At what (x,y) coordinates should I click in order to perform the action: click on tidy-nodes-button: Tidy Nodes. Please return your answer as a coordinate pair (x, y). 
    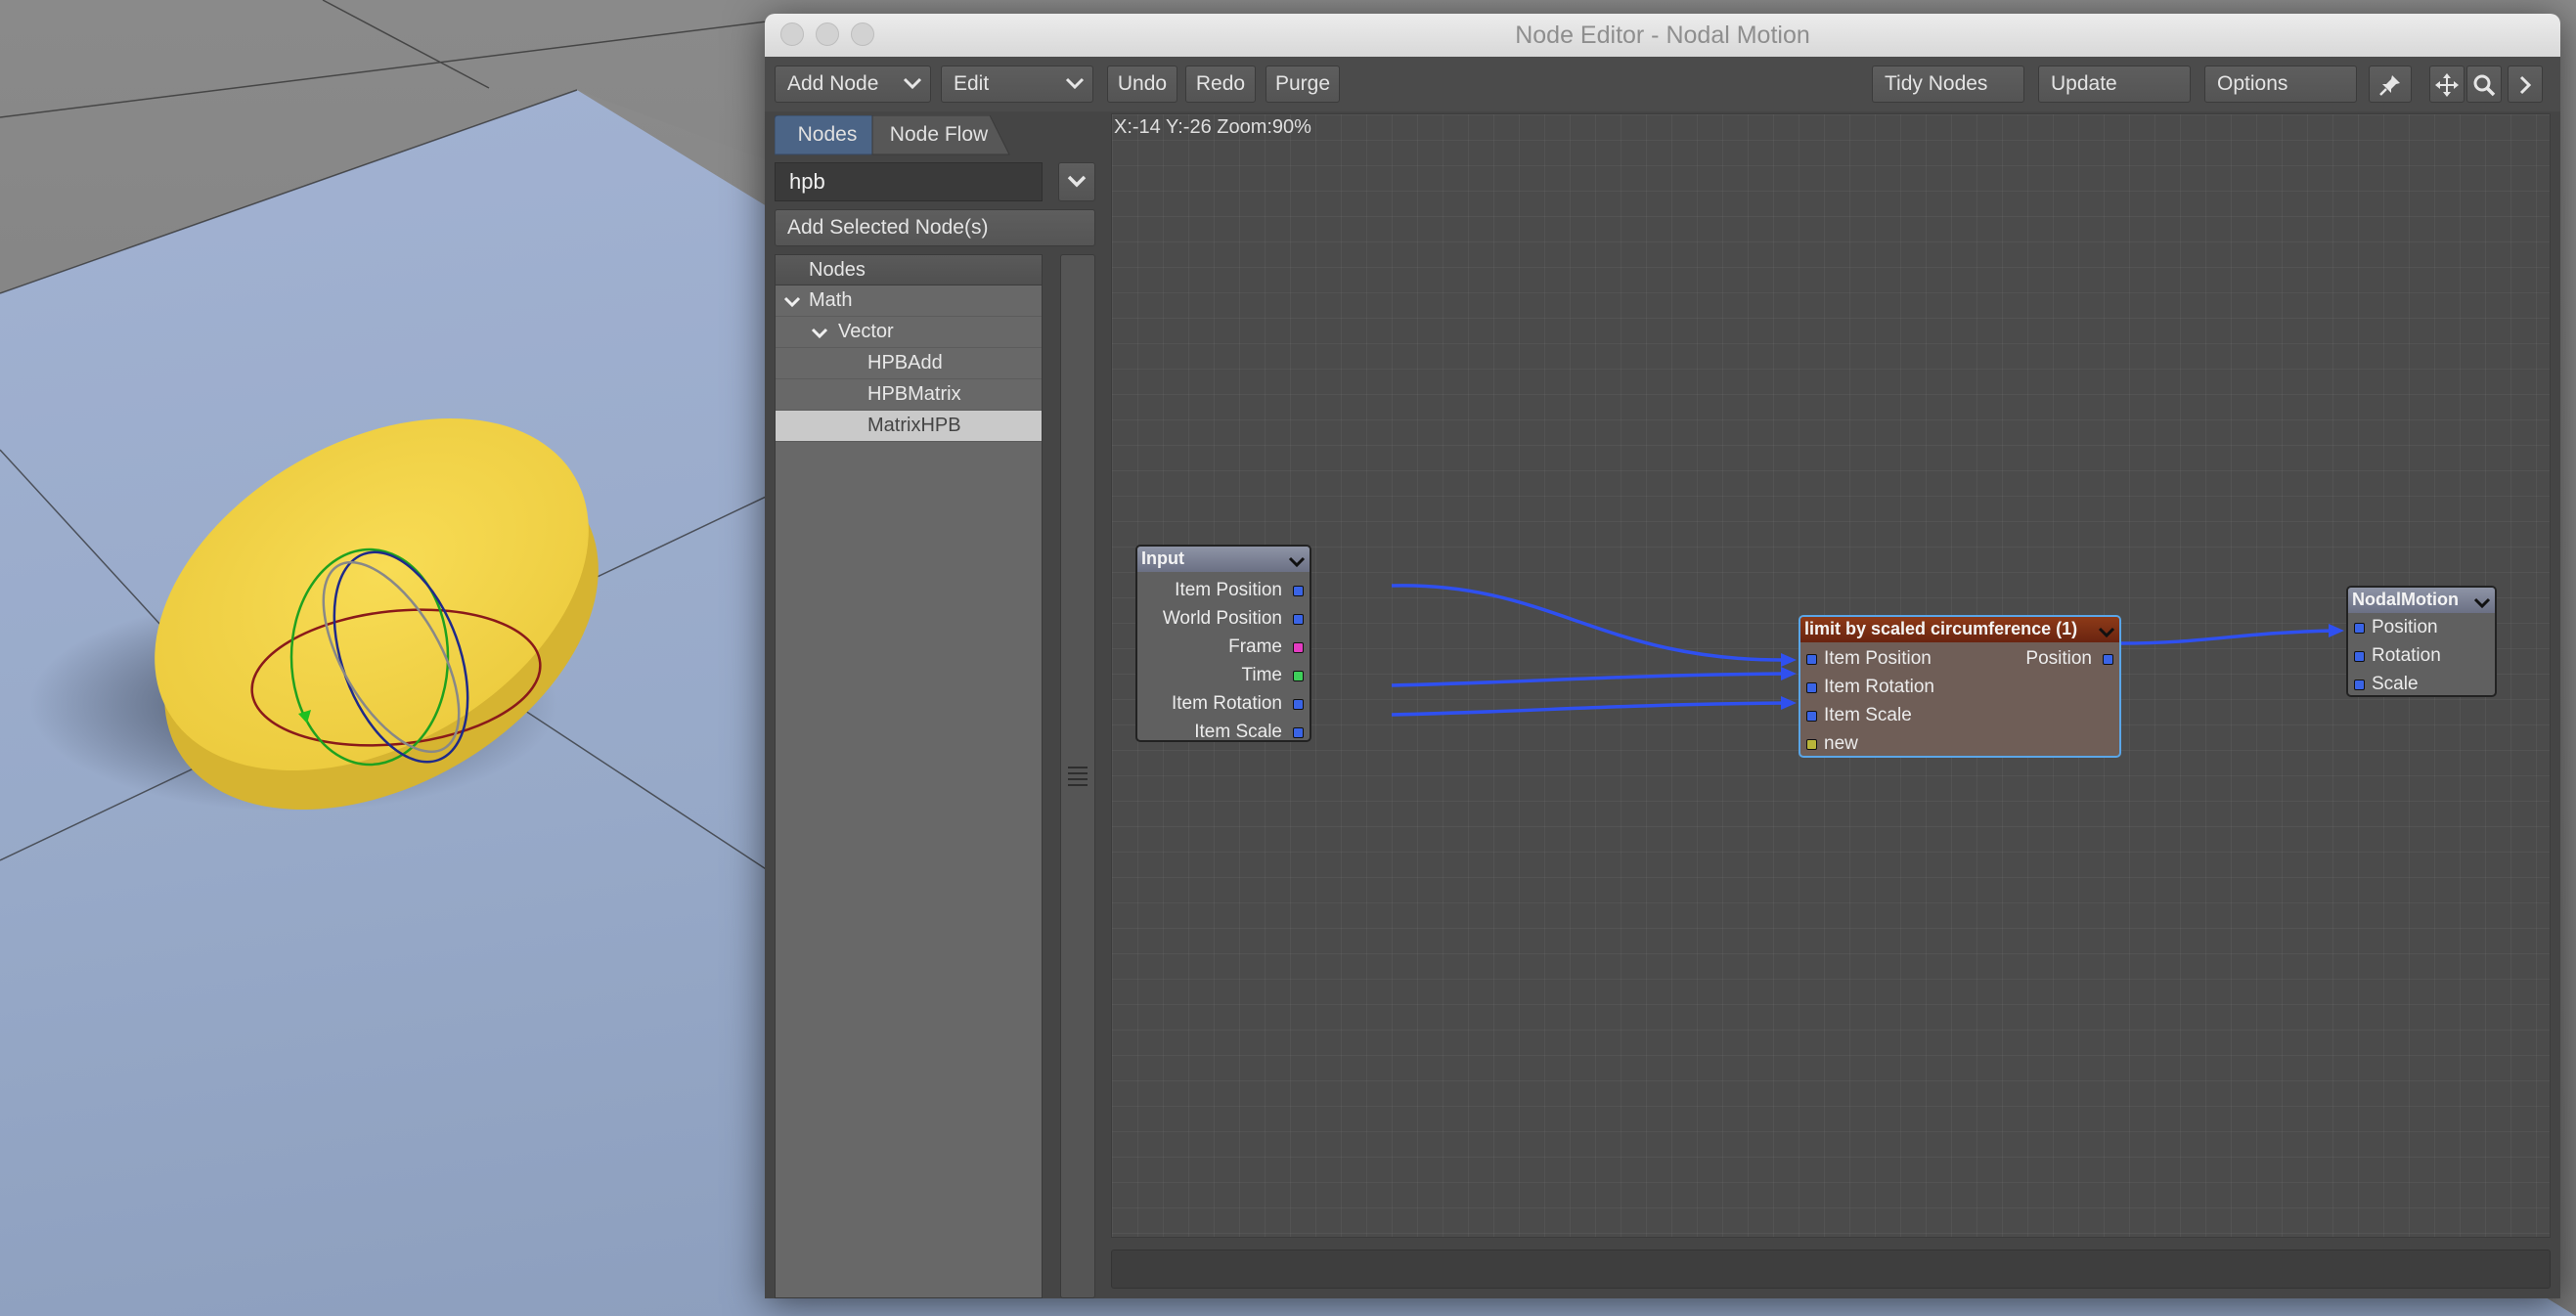
    Looking at the image, I should click on (1948, 84).